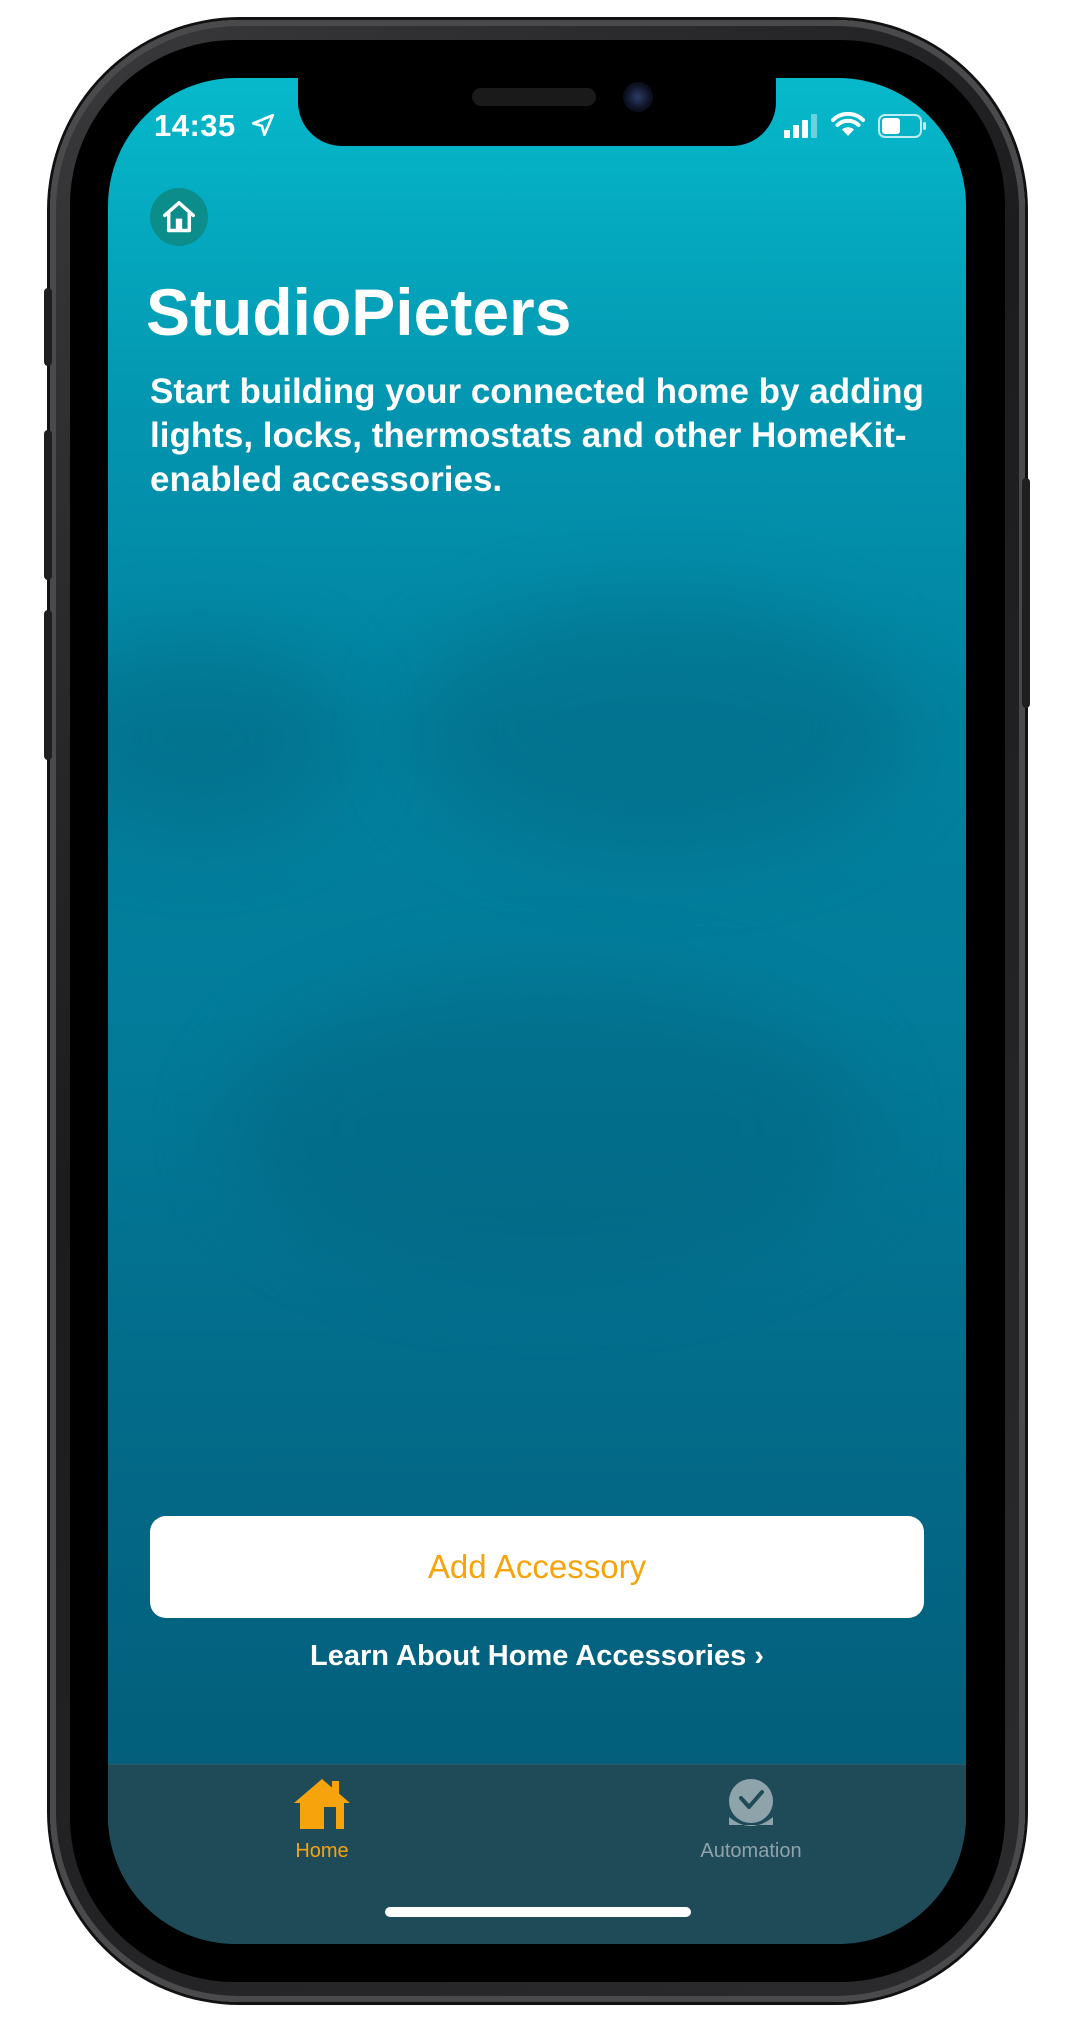 Image resolution: width=1077 pixels, height=2044 pixels. What do you see at coordinates (538, 1912) in the screenshot?
I see `home-indicator` at bounding box center [538, 1912].